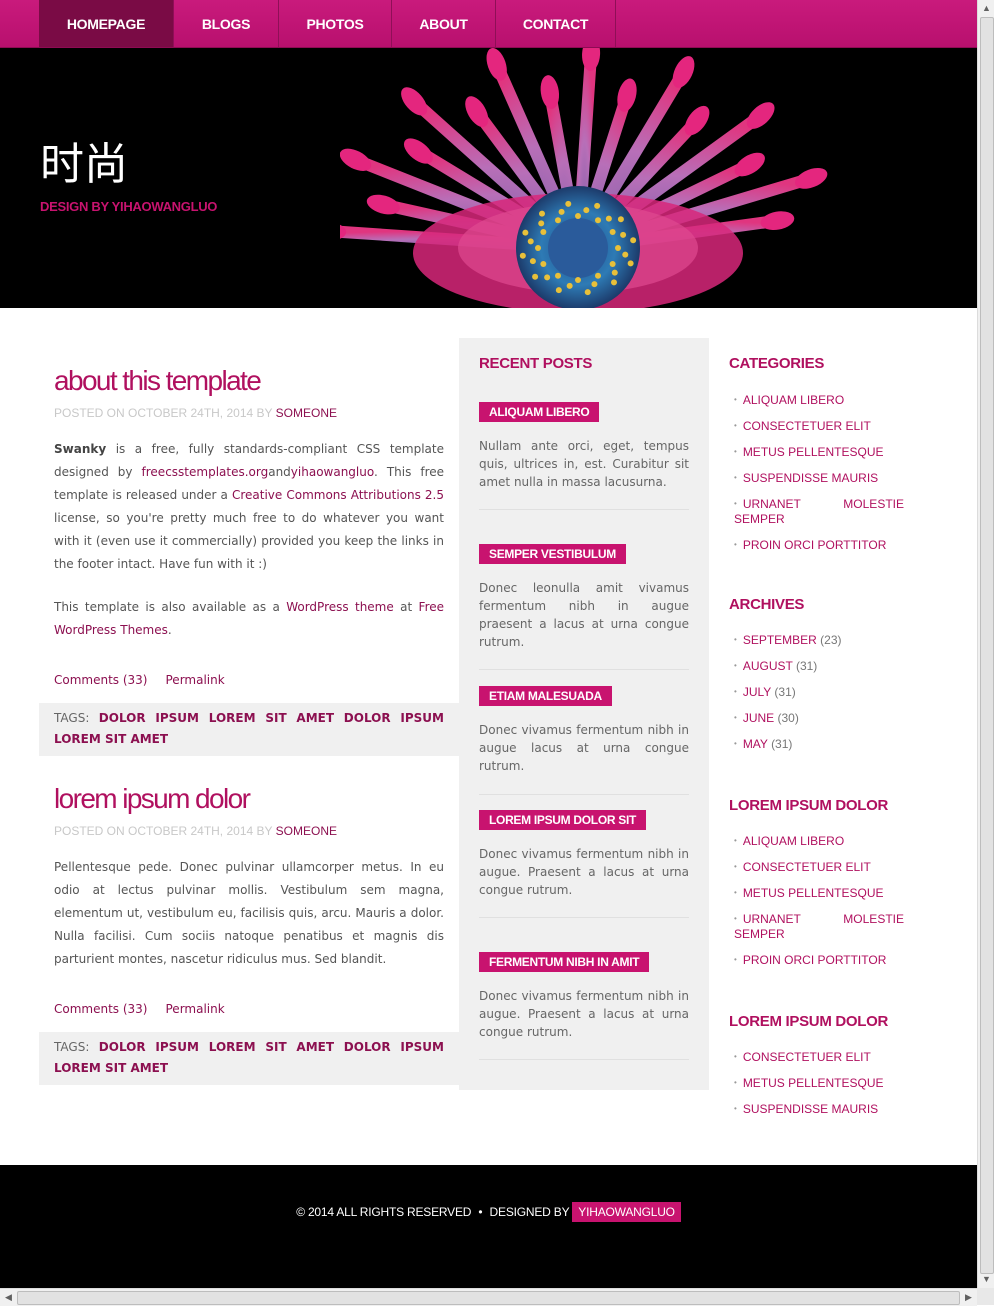 The height and width of the screenshot is (1306, 994). I want to click on horizontal-scroll-thumb, so click(488, 1298).